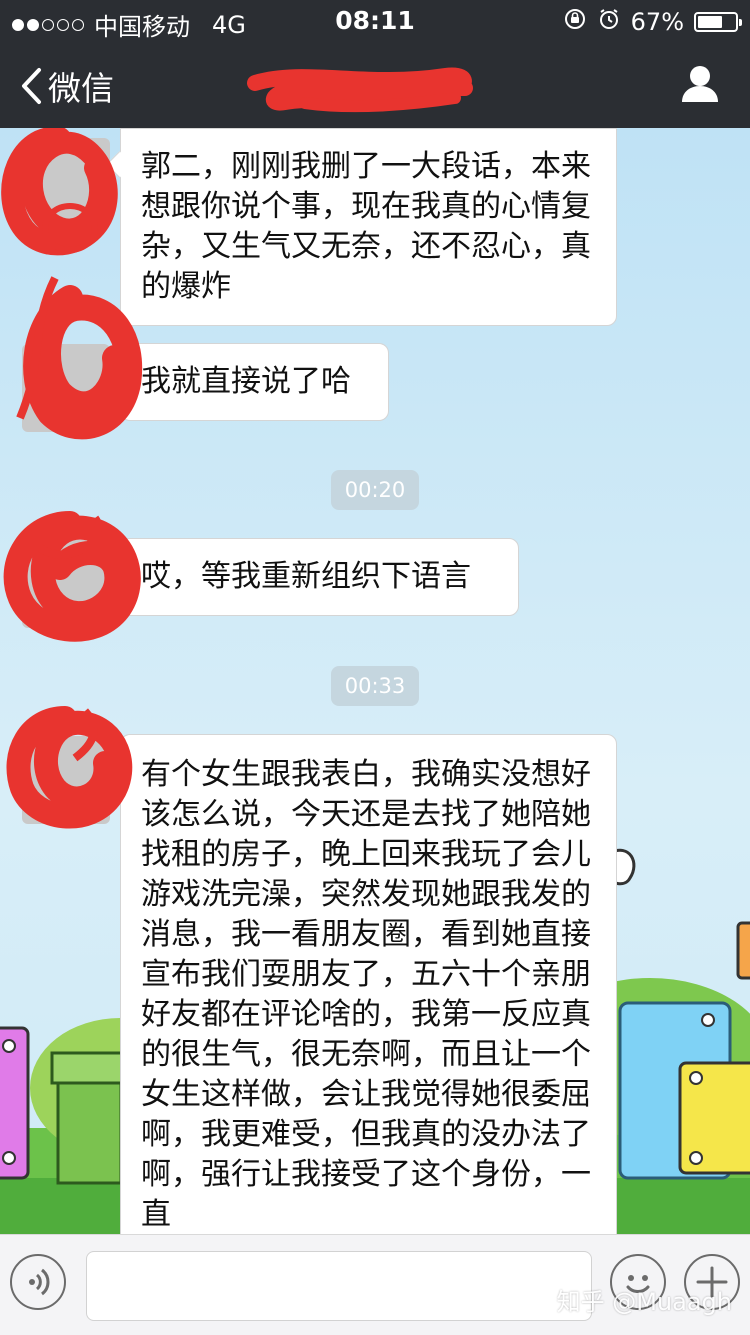 This screenshot has height=1335, width=750. I want to click on nav-bar: 微信, so click(375, 84).